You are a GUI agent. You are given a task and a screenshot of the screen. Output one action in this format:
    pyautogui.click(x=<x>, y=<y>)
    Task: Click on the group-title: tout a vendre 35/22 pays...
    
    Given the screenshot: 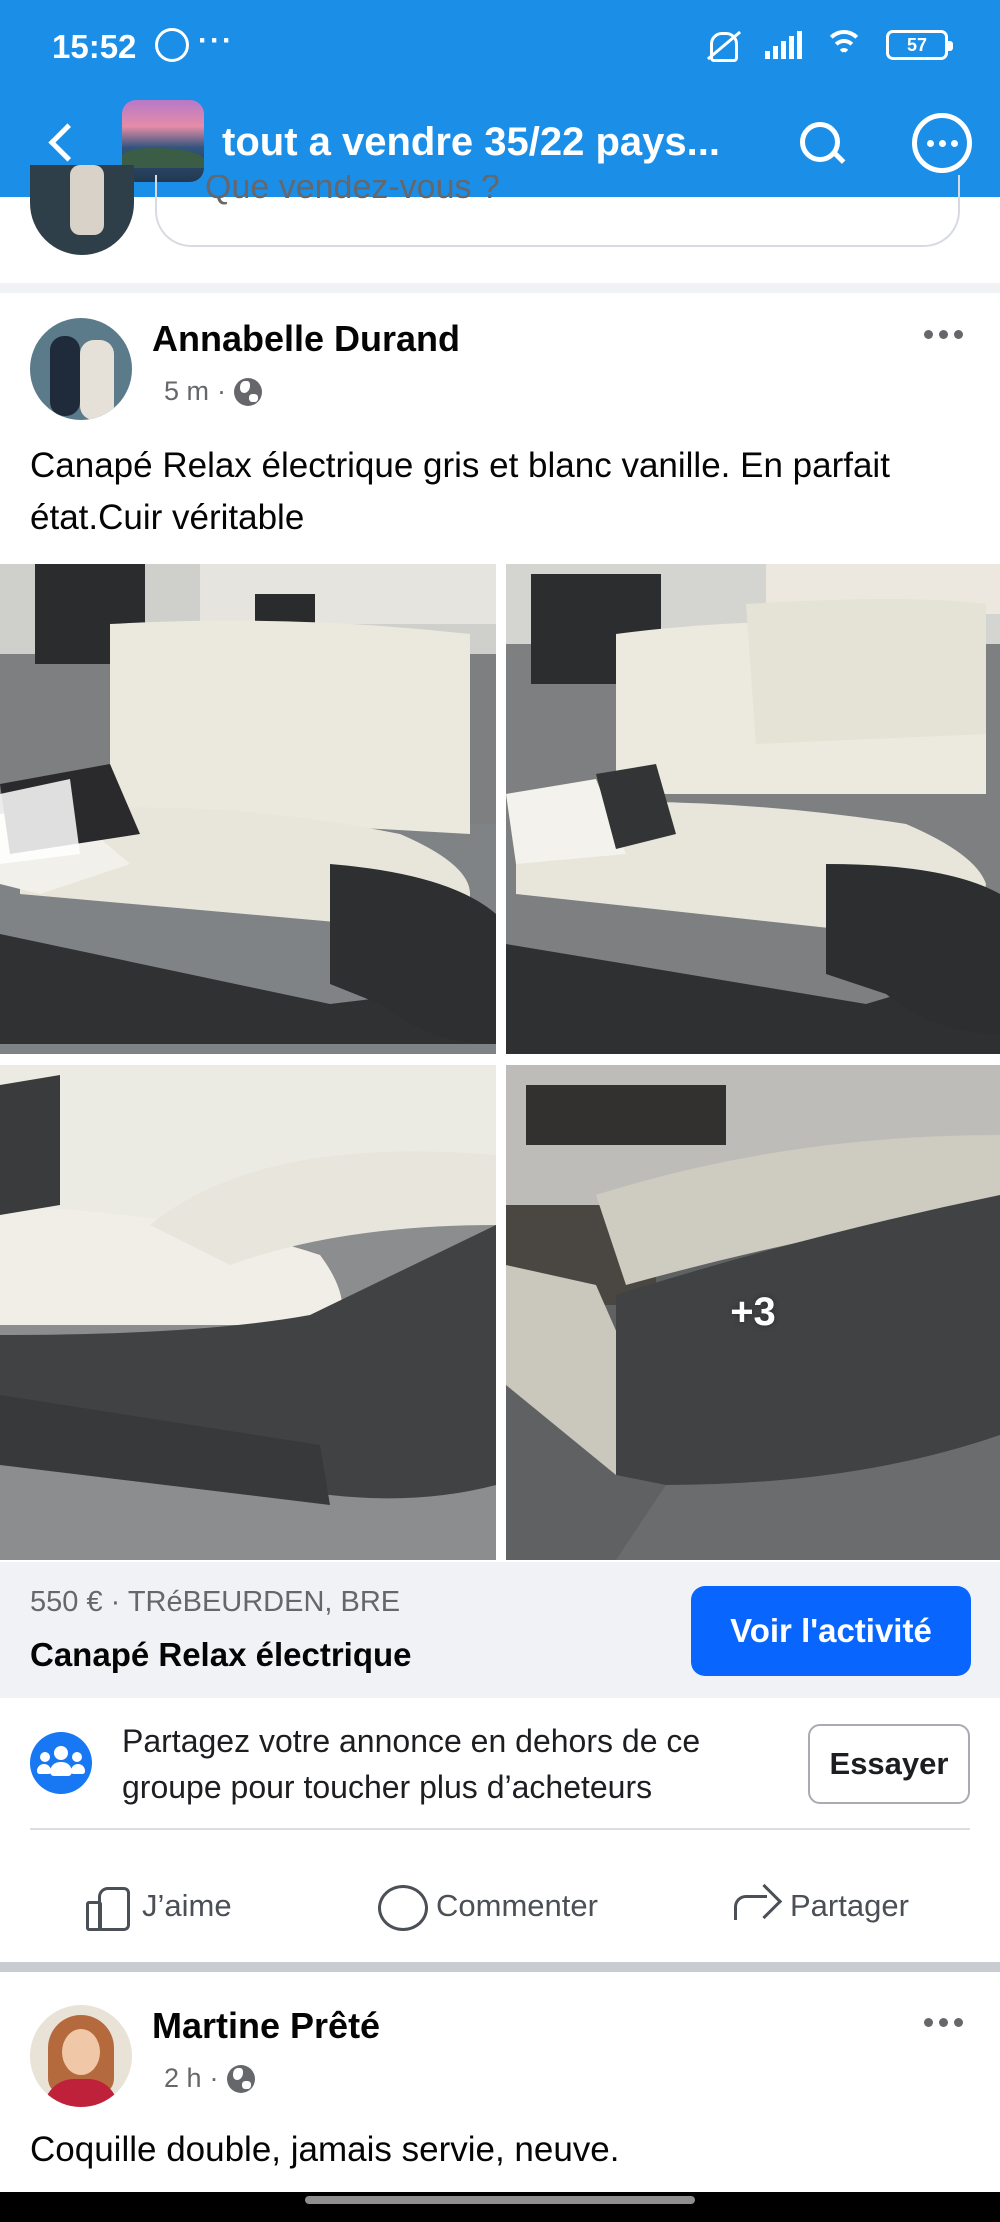 What is the action you would take?
    pyautogui.click(x=471, y=142)
    